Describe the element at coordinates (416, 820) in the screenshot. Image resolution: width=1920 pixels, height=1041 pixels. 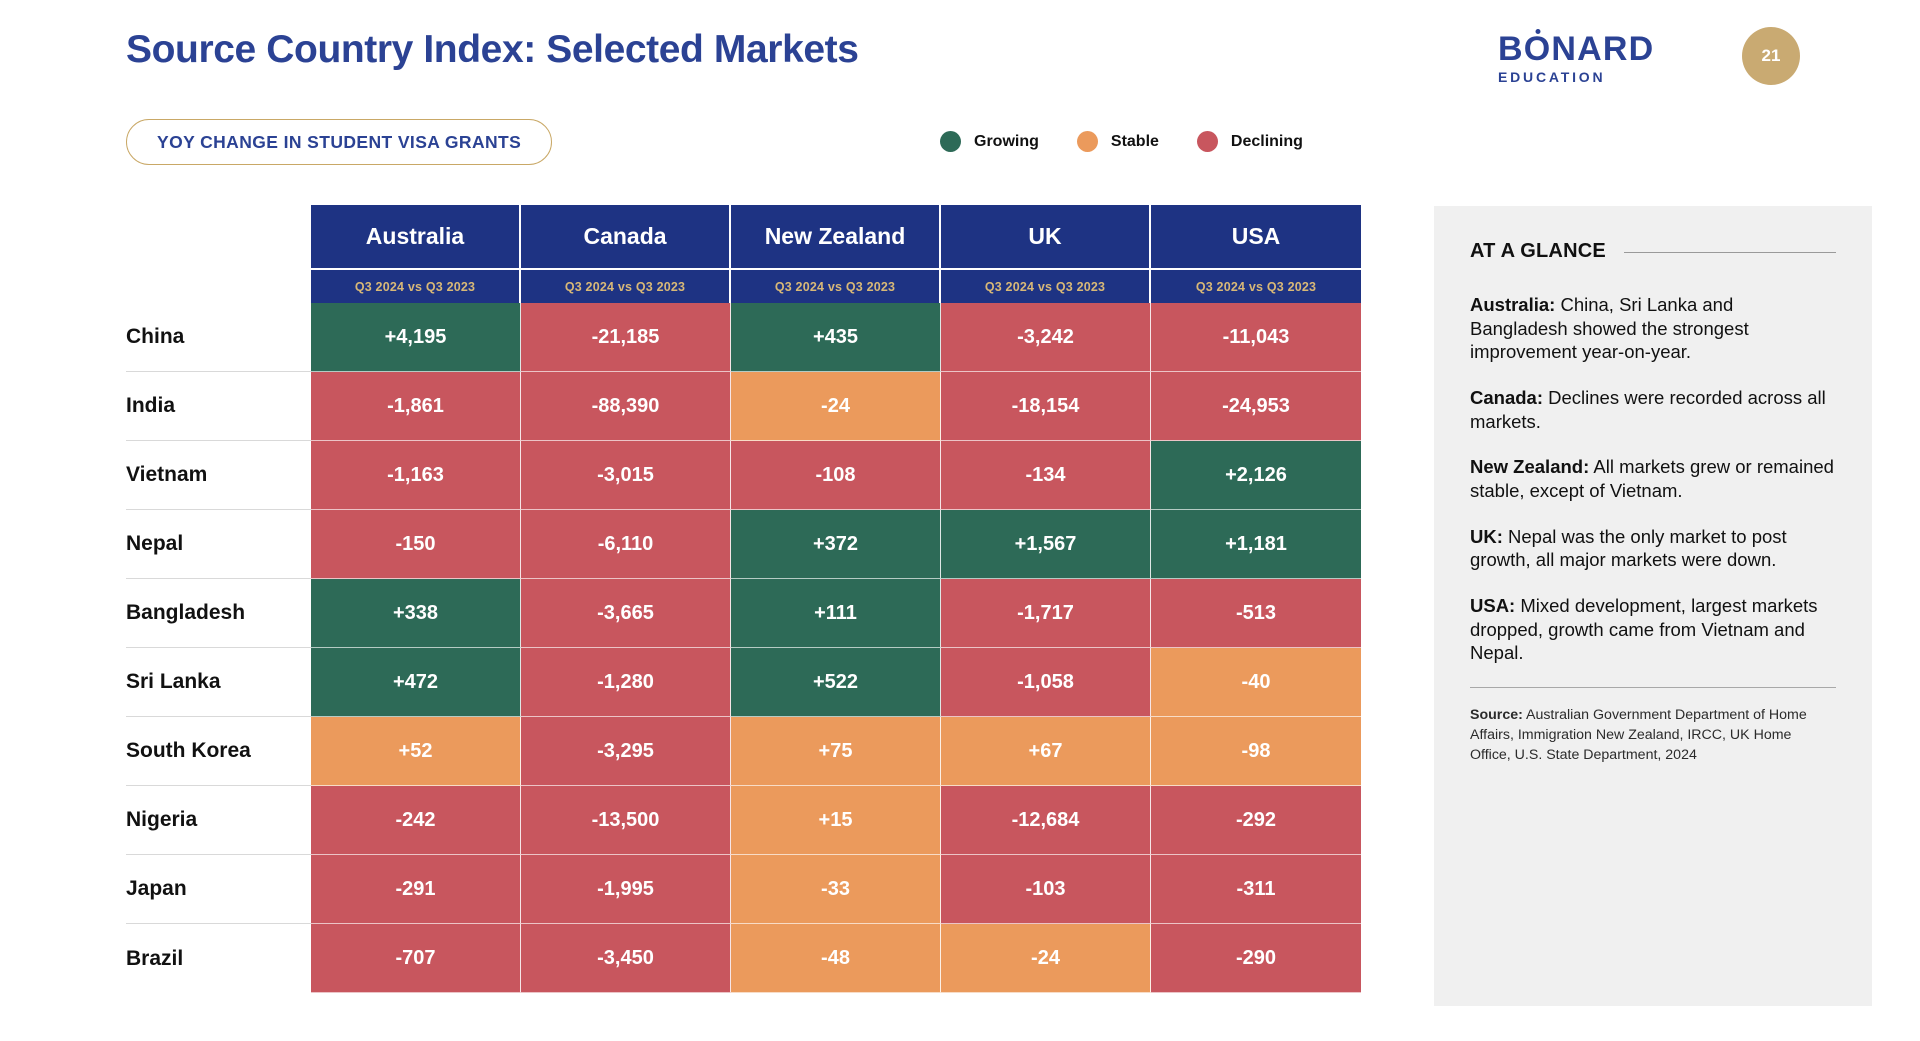
I see `heatmap-cell: -242` at that location.